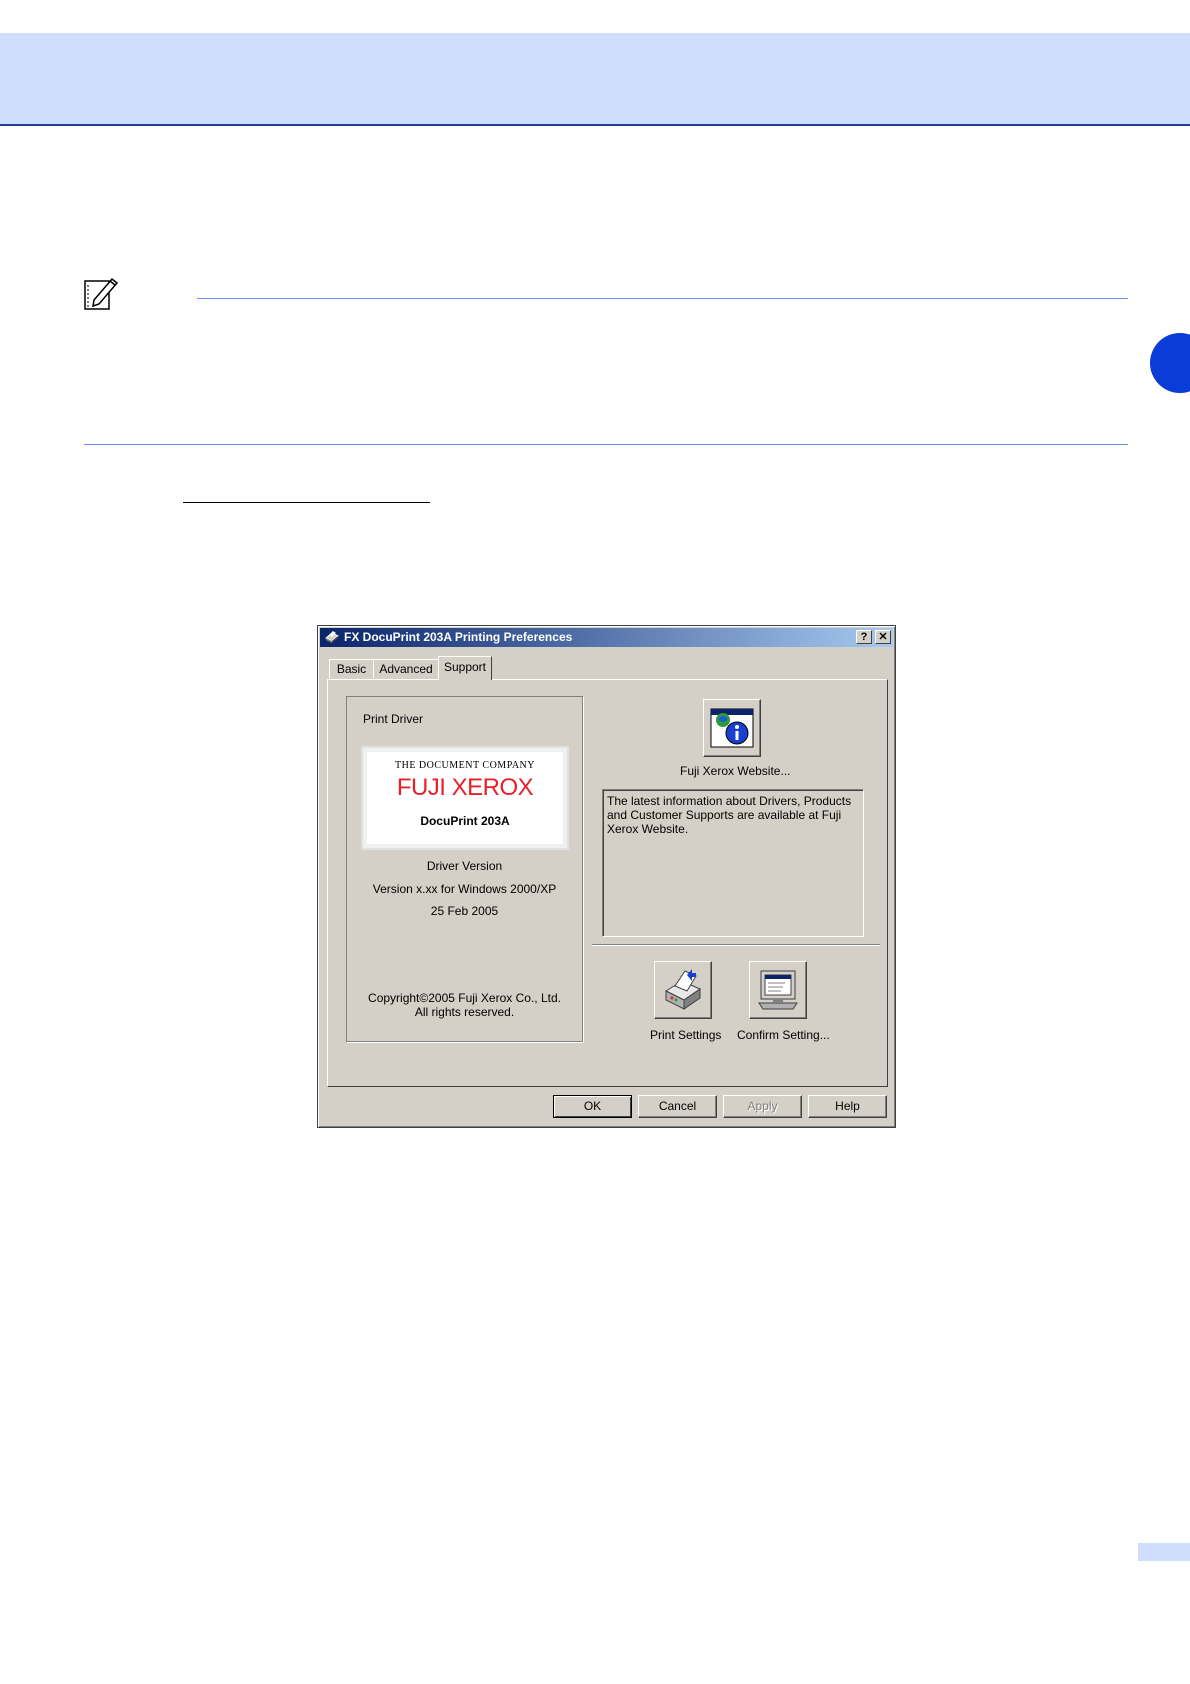 Image resolution: width=1190 pixels, height=1684 pixels. Describe the element at coordinates (1170, 363) in the screenshot. I see `chapter-tab-marker` at that location.